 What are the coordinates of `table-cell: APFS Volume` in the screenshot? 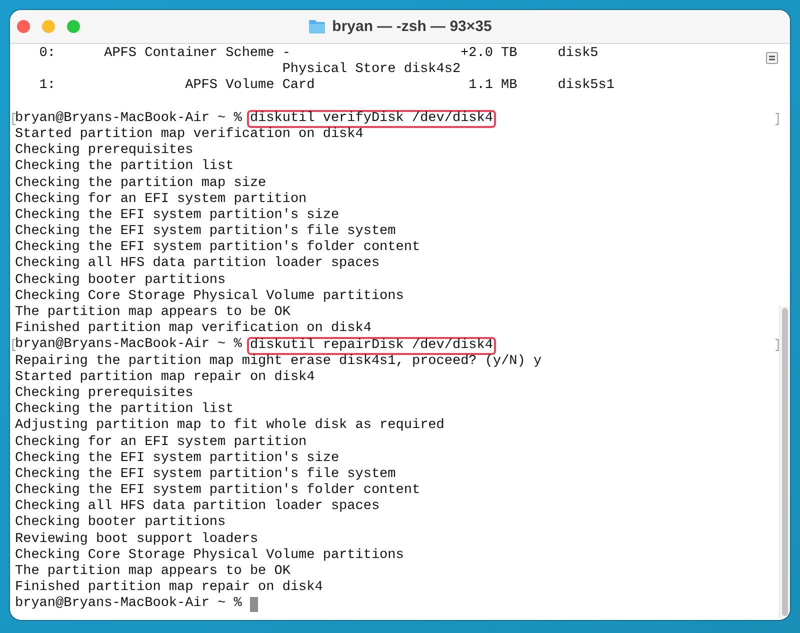 It's located at (229, 86).